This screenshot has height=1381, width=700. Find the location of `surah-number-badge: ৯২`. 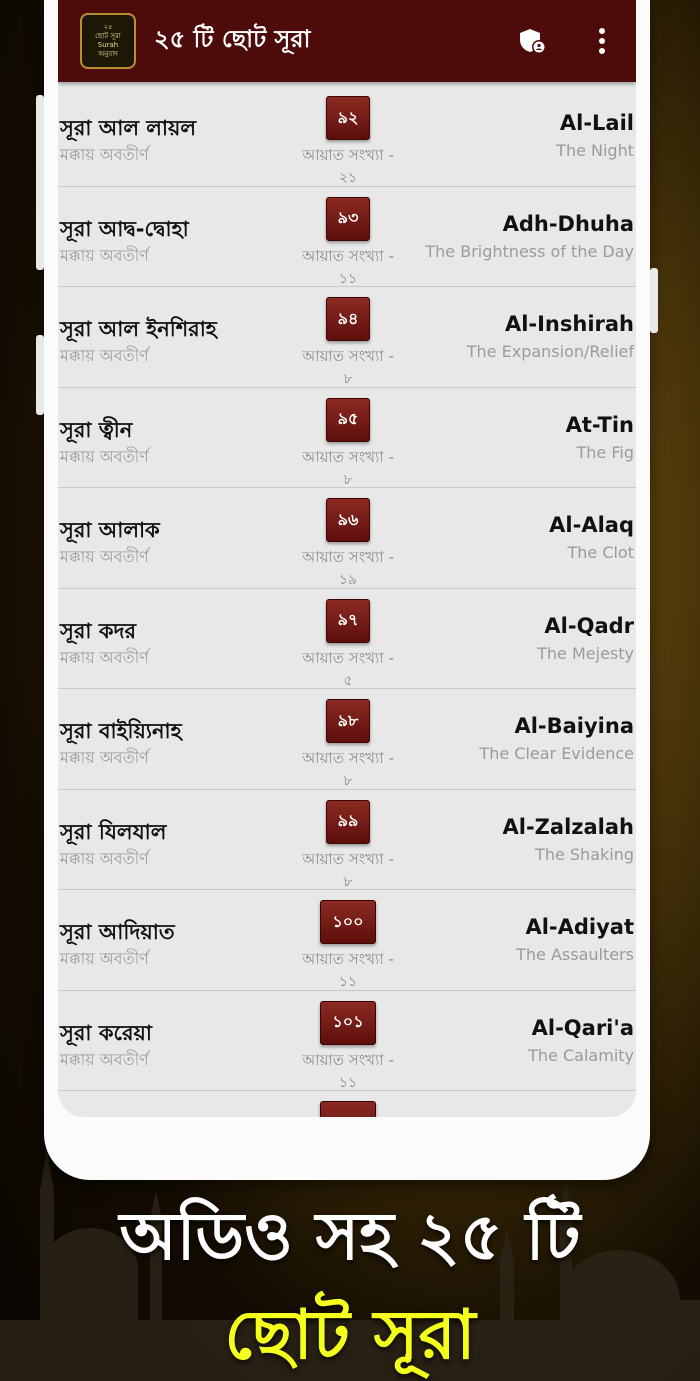

surah-number-badge: ৯২ is located at coordinates (348, 118).